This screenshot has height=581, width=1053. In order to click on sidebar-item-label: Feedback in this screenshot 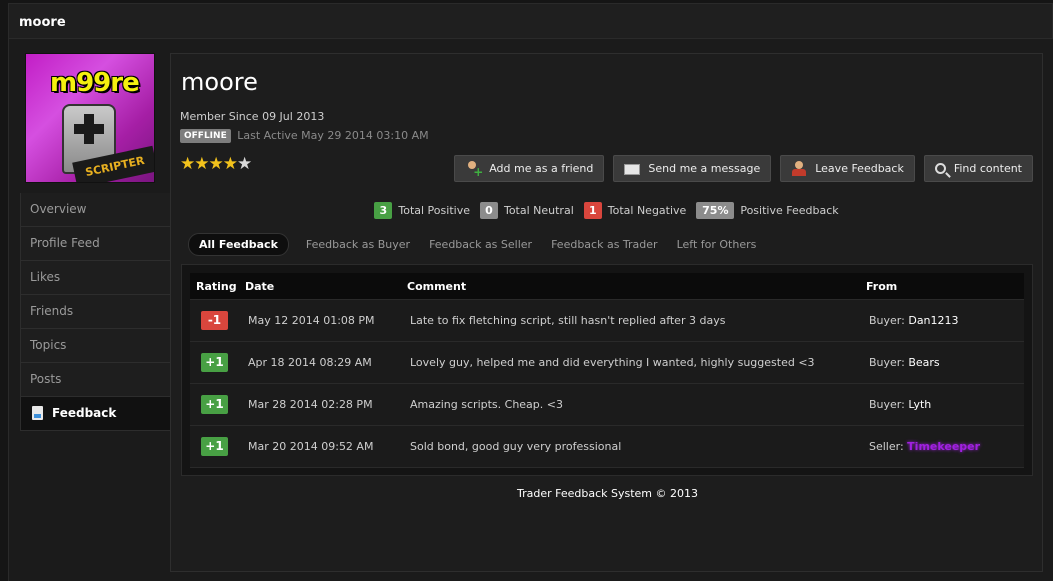, I will do `click(84, 413)`.